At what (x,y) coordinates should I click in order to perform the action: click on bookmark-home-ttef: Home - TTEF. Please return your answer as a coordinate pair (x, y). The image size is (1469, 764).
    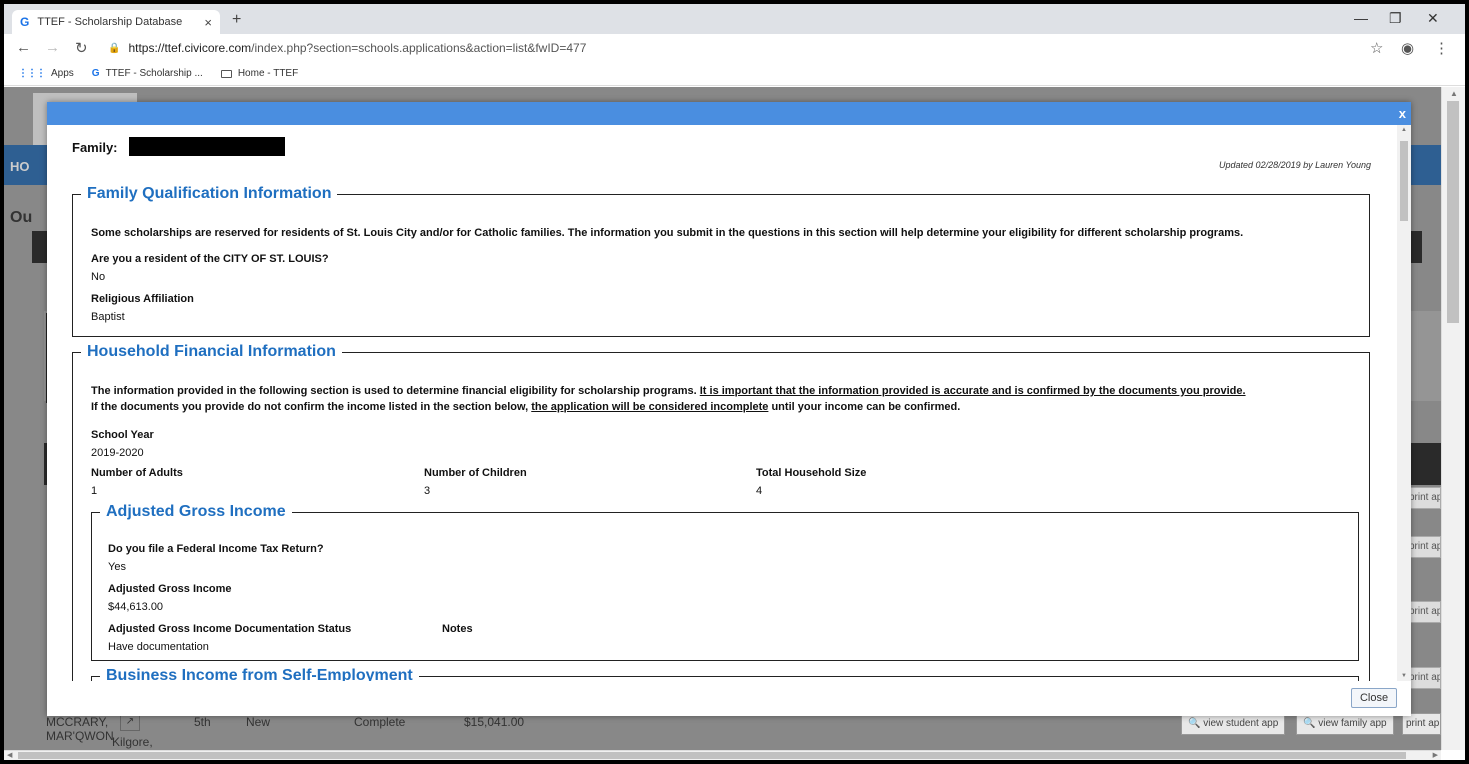
    Looking at the image, I should click on (259, 73).